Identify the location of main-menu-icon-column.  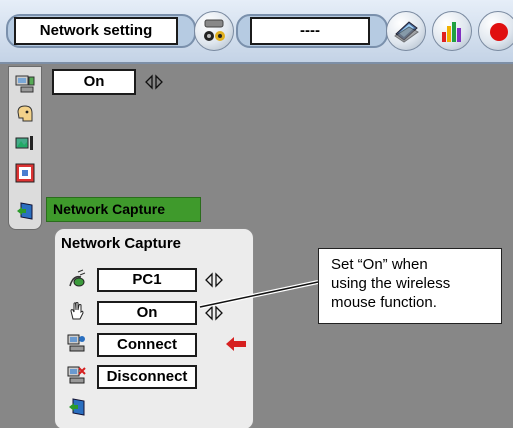
(25, 148).